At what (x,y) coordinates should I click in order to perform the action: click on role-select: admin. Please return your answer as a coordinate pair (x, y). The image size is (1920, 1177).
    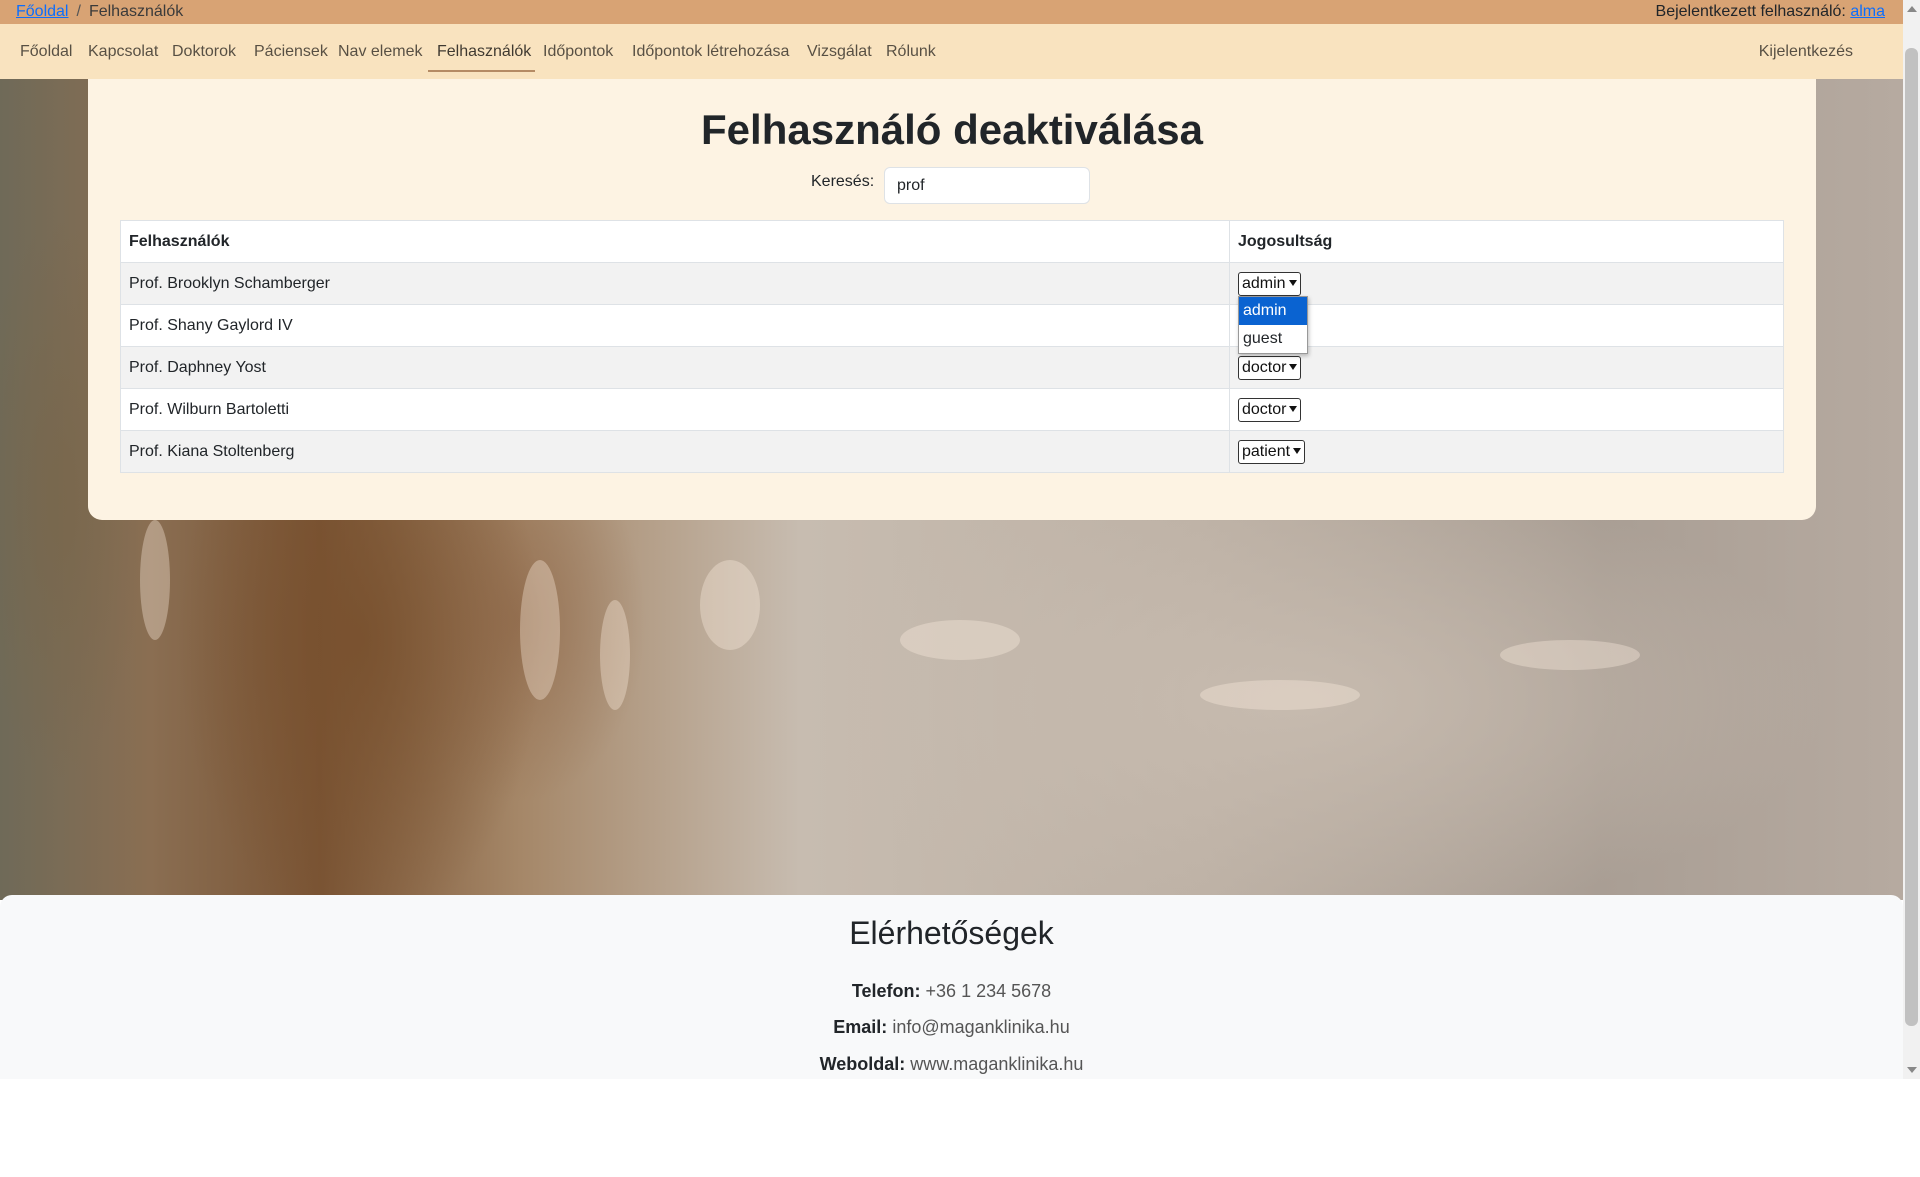
    Looking at the image, I should click on (1269, 283).